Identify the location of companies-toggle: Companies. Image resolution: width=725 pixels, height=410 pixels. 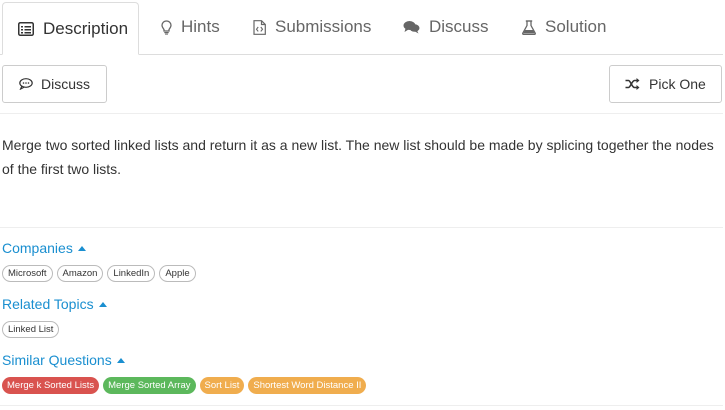
(44, 248).